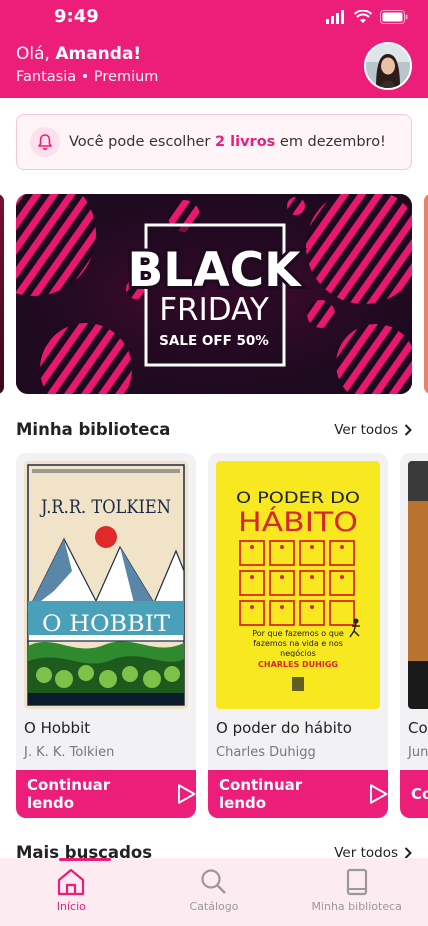 Image resolution: width=428 pixels, height=926 pixels. What do you see at coordinates (71, 906) in the screenshot?
I see `nav-label-home: Início` at bounding box center [71, 906].